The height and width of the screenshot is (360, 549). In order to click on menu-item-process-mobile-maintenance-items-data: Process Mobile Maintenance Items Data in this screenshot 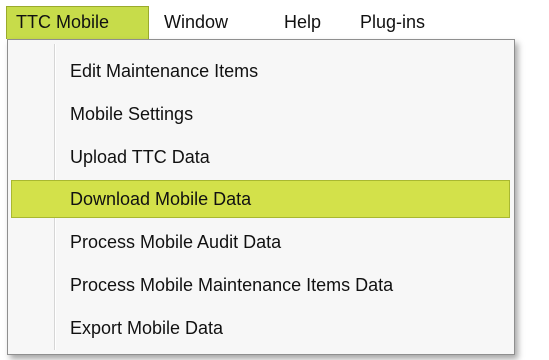, I will do `click(260, 285)`.